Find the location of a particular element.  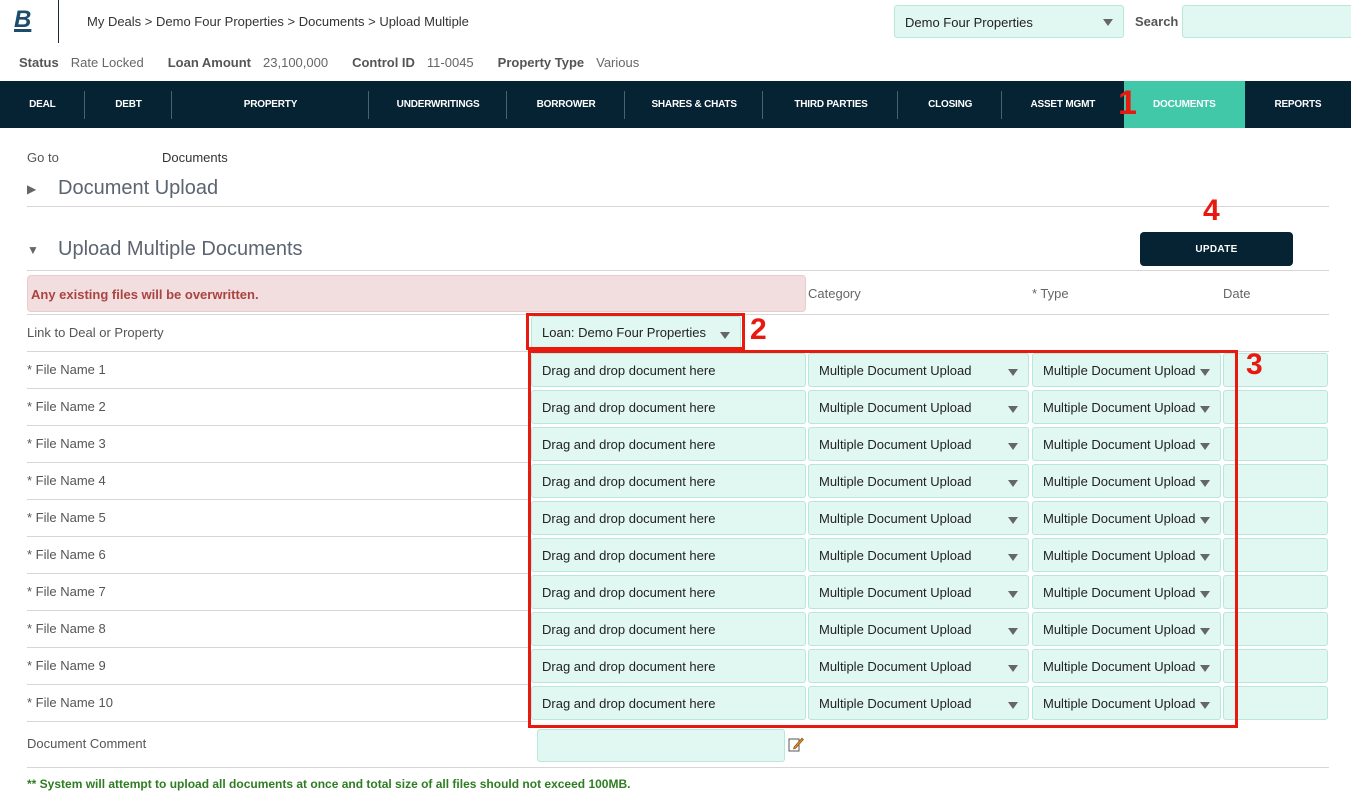

column-header-date: Date is located at coordinates (1237, 293).